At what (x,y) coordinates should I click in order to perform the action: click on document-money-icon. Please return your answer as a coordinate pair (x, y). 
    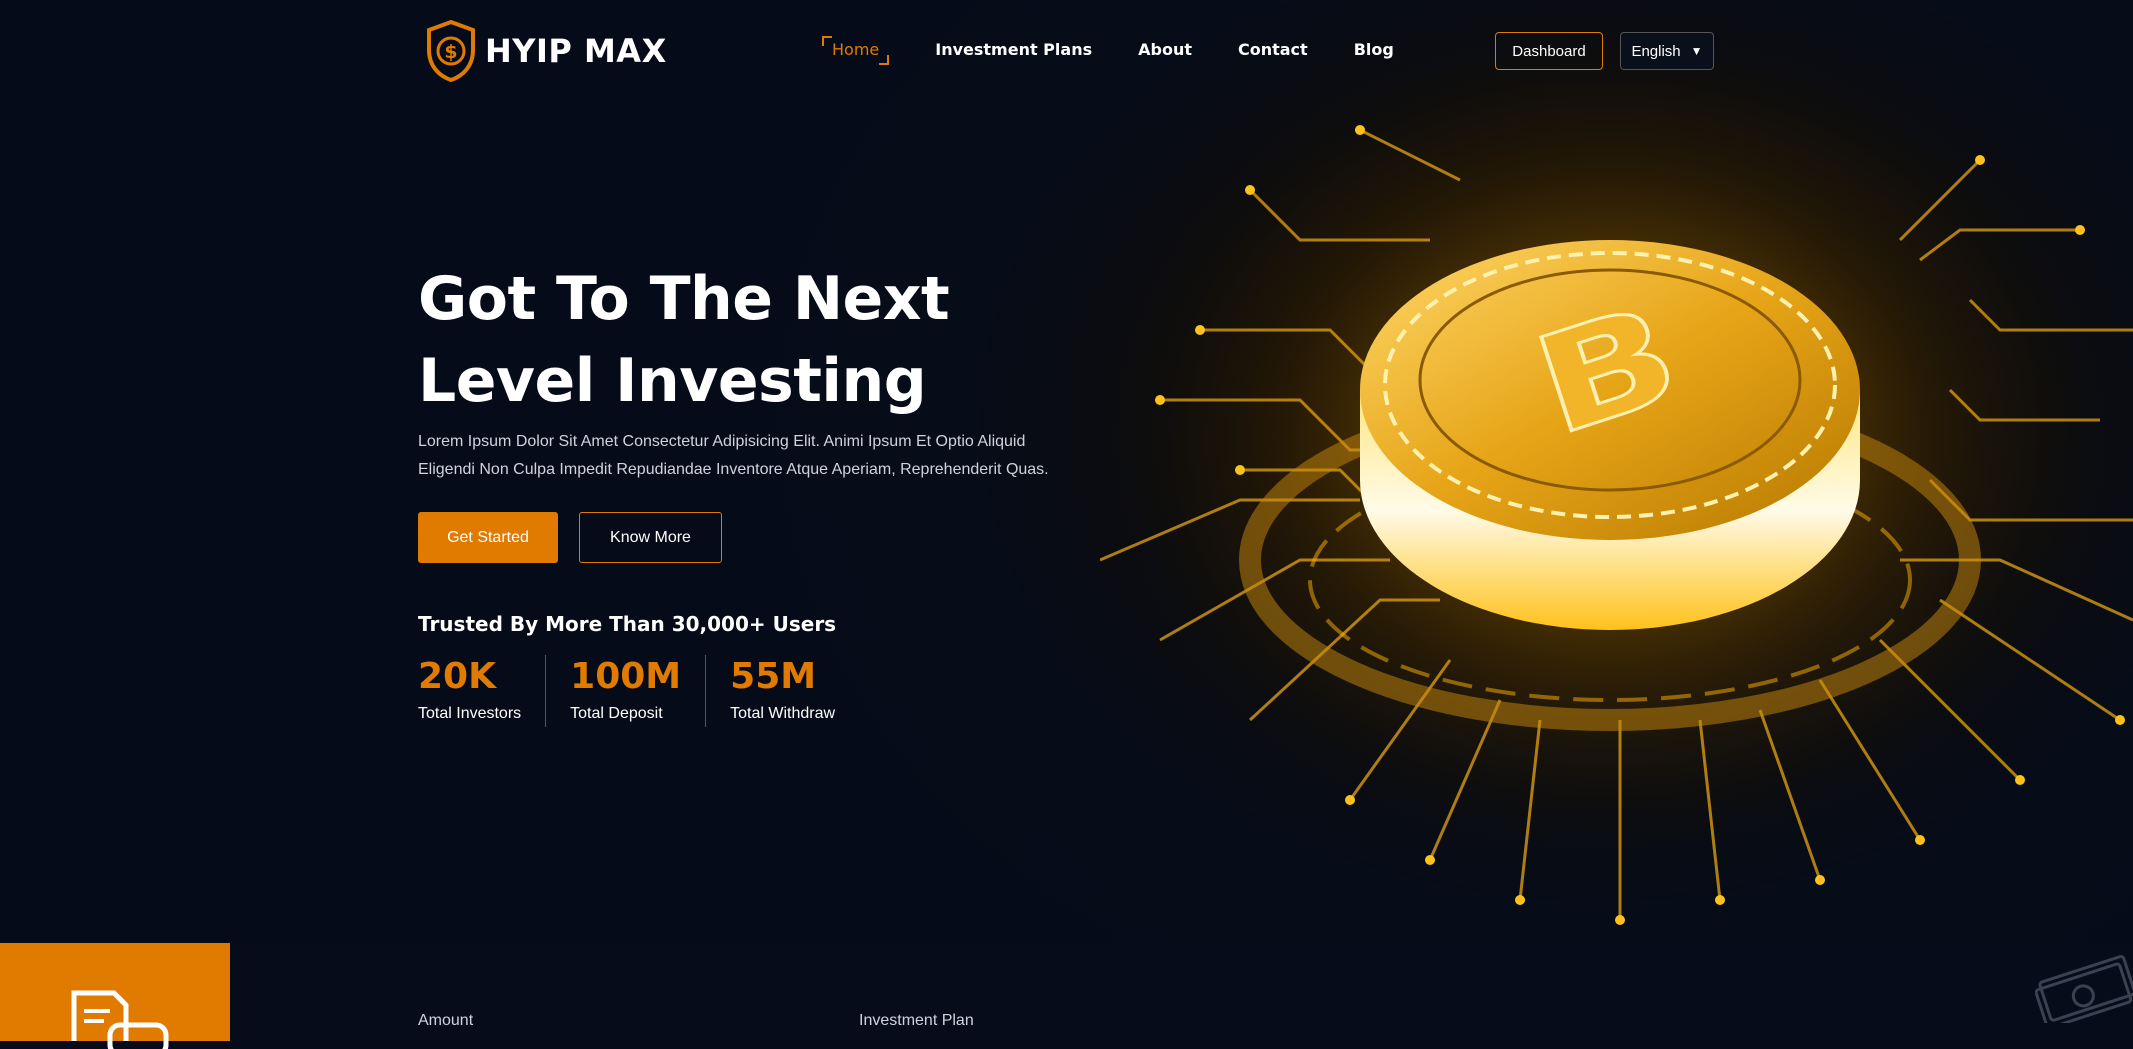
    Looking at the image, I should click on (120, 1019).